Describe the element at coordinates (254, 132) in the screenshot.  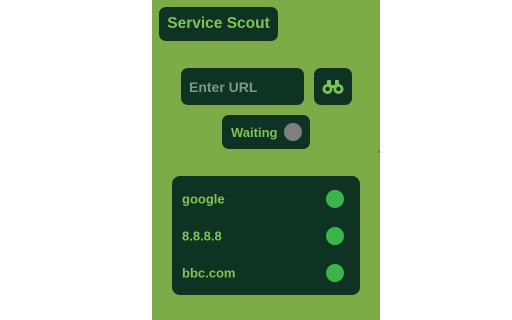
I see `status-label: Waiting` at that location.